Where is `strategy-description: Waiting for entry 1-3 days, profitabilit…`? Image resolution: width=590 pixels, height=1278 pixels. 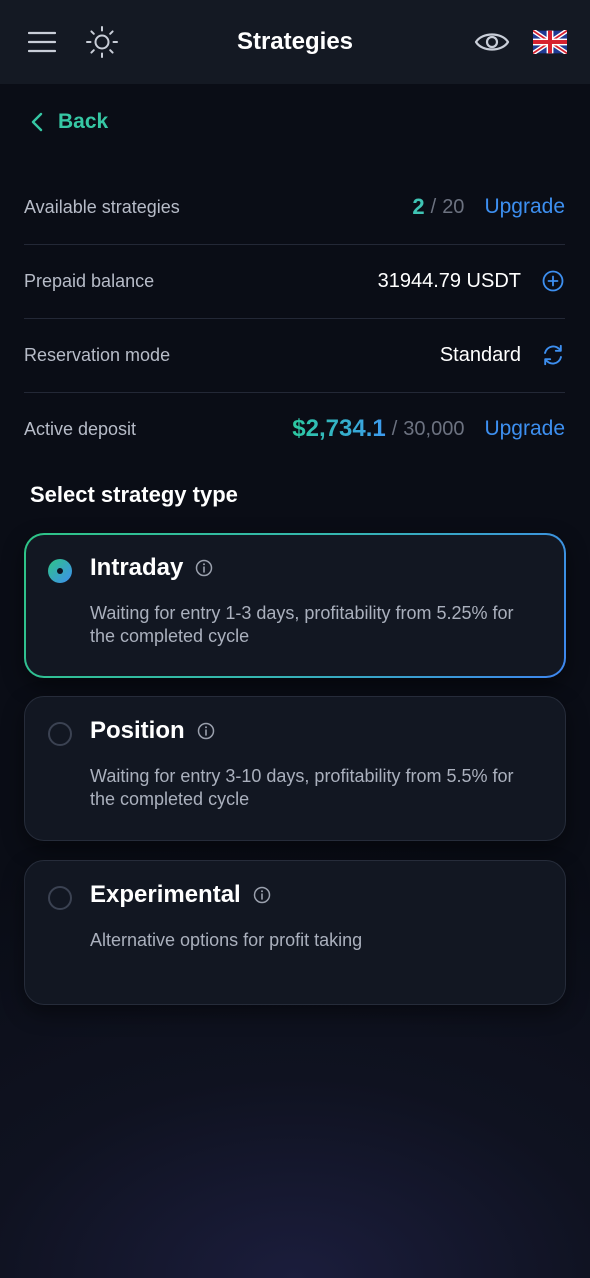 strategy-description: Waiting for entry 1-3 days, profitabilit… is located at coordinates (302, 624).